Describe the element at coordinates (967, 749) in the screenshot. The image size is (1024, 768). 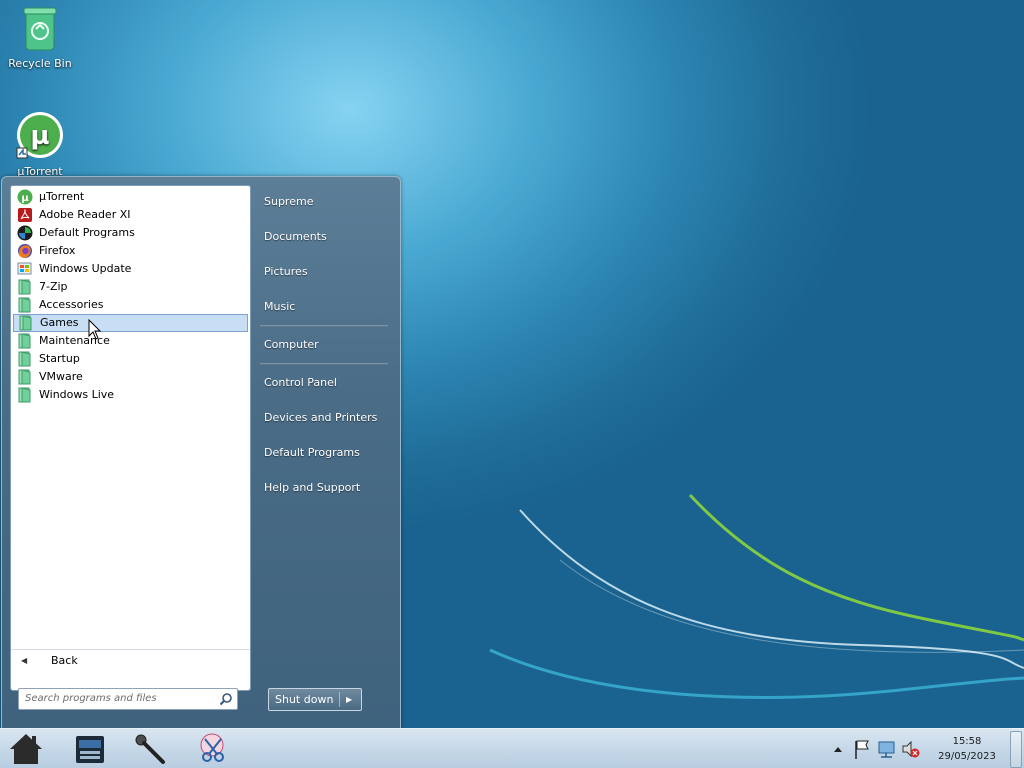
I see `taskbar-clock: 15:58 29/05/2023` at that location.